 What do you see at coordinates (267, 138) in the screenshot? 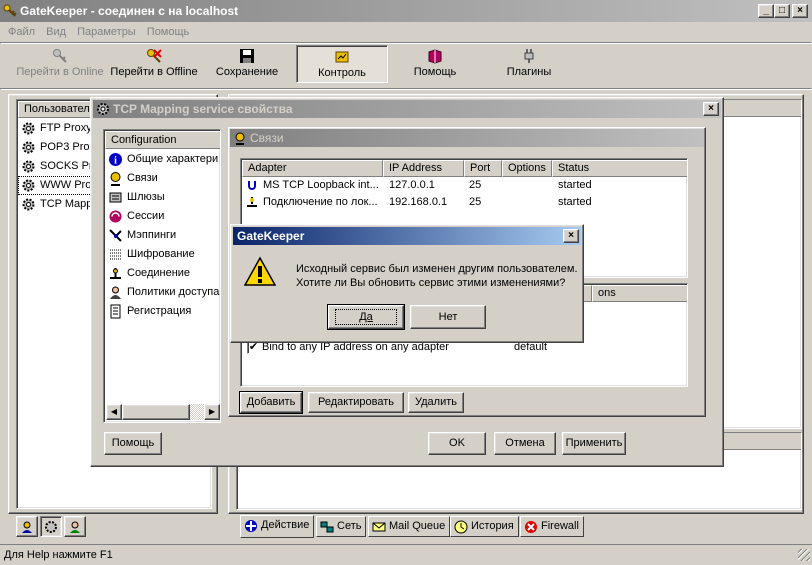
I see `bindings-section-title: Связи` at bounding box center [267, 138].